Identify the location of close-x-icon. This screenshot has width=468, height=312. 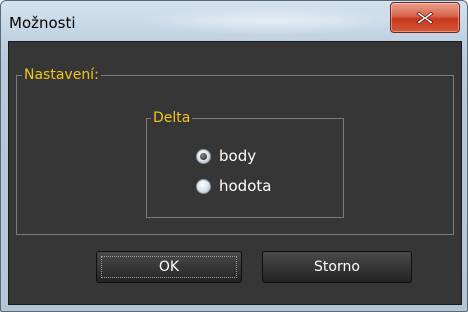
(425, 17).